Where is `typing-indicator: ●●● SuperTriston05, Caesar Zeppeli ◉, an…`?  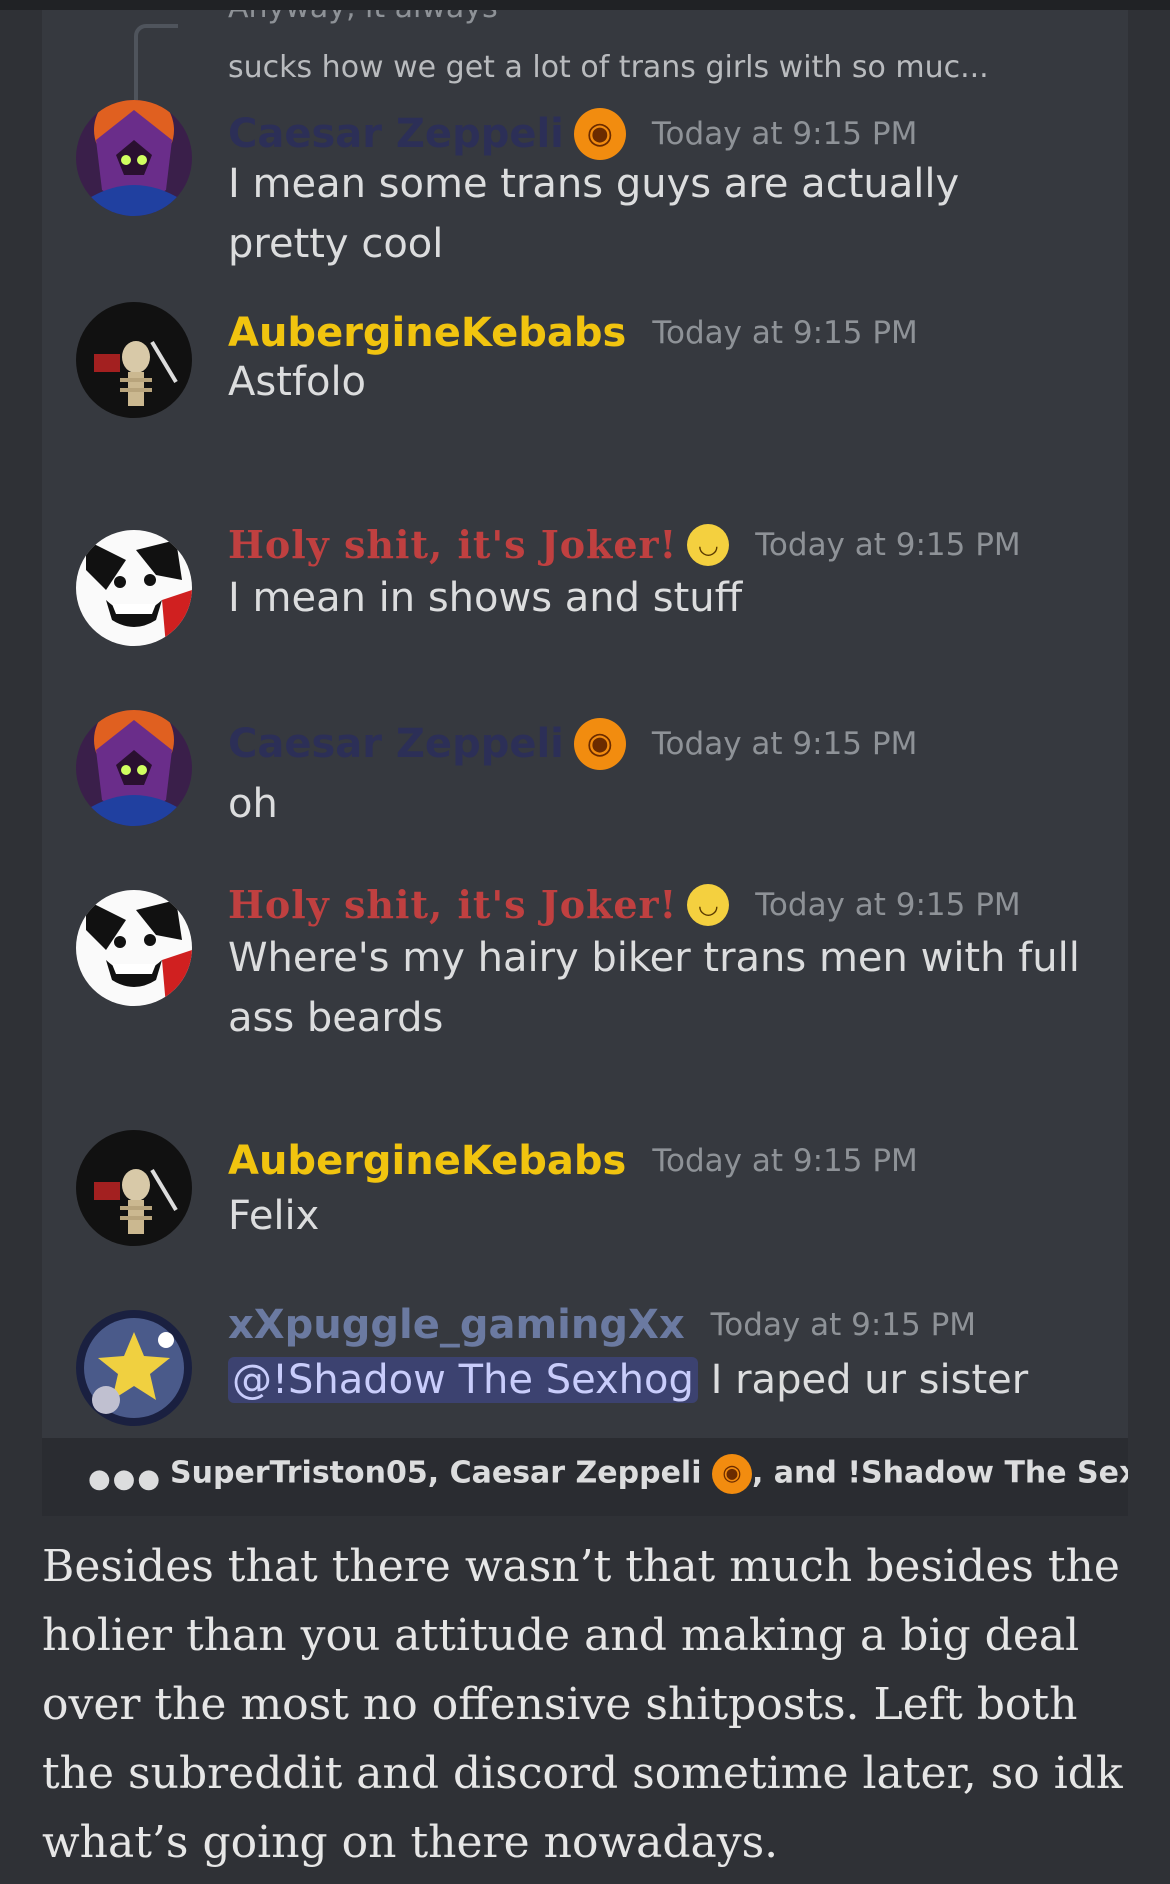 typing-indicator: ●●● SuperTriston05, Caesar Zeppeli ◉, an… is located at coordinates (585, 1477).